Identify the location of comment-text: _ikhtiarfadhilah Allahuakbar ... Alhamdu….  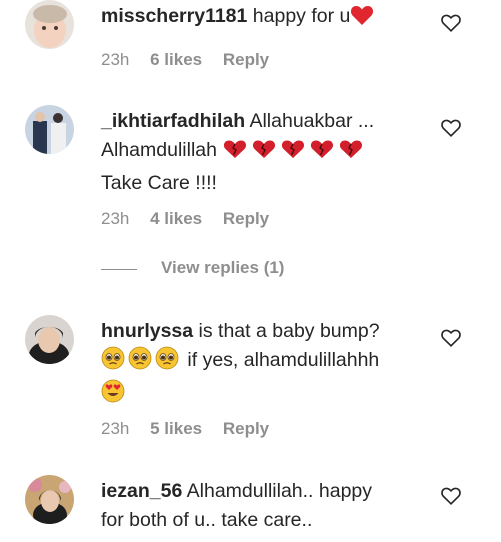
(261, 152).